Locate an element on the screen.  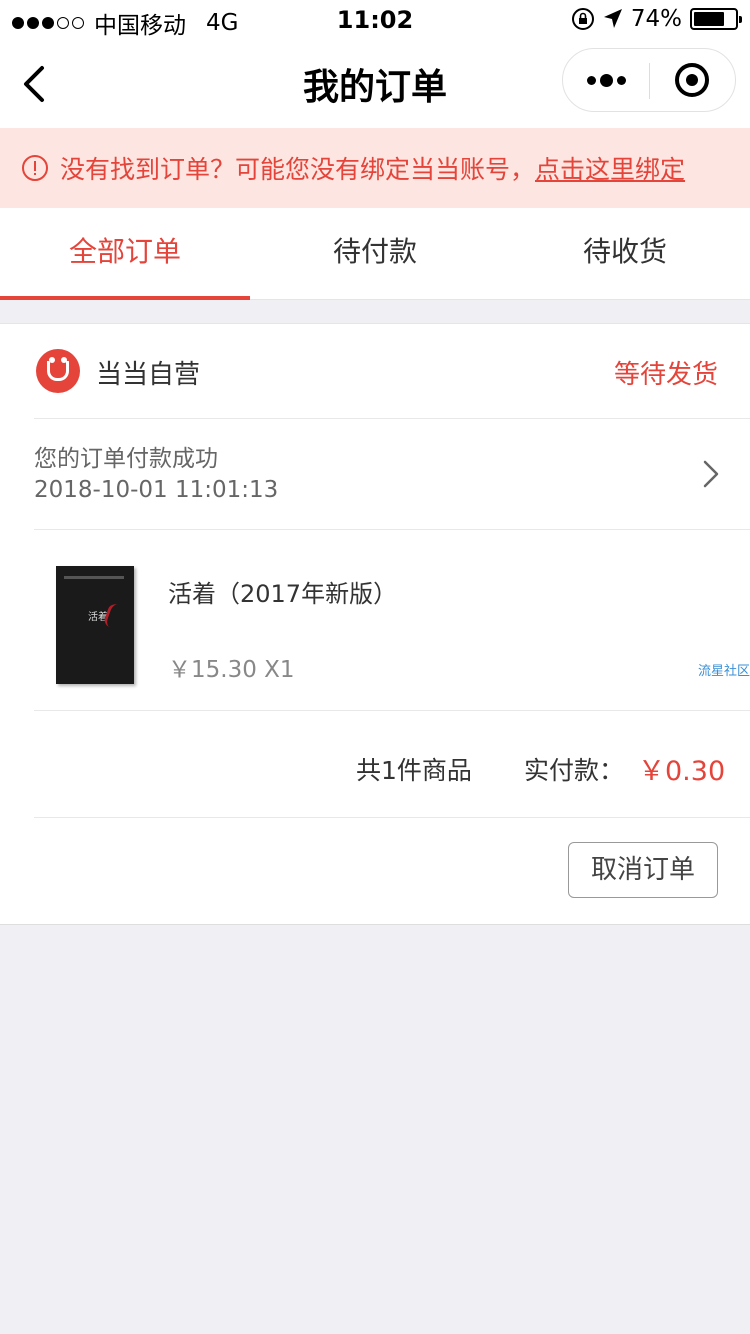
order-total-row: 共1件商品 实付款： ￥0.30 is located at coordinates (392, 764).